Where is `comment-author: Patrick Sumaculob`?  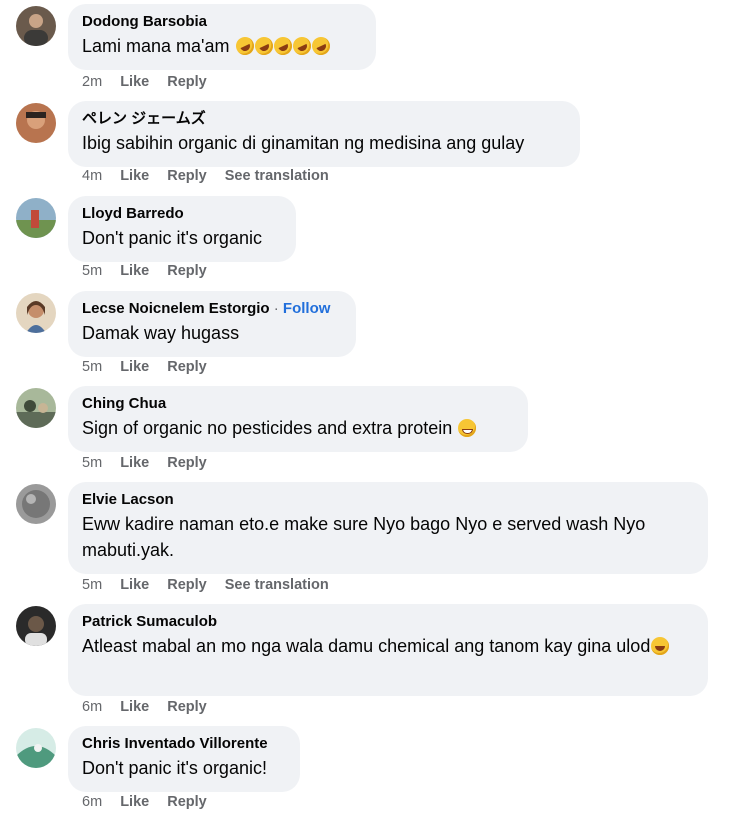 comment-author: Patrick Sumaculob is located at coordinates (388, 621).